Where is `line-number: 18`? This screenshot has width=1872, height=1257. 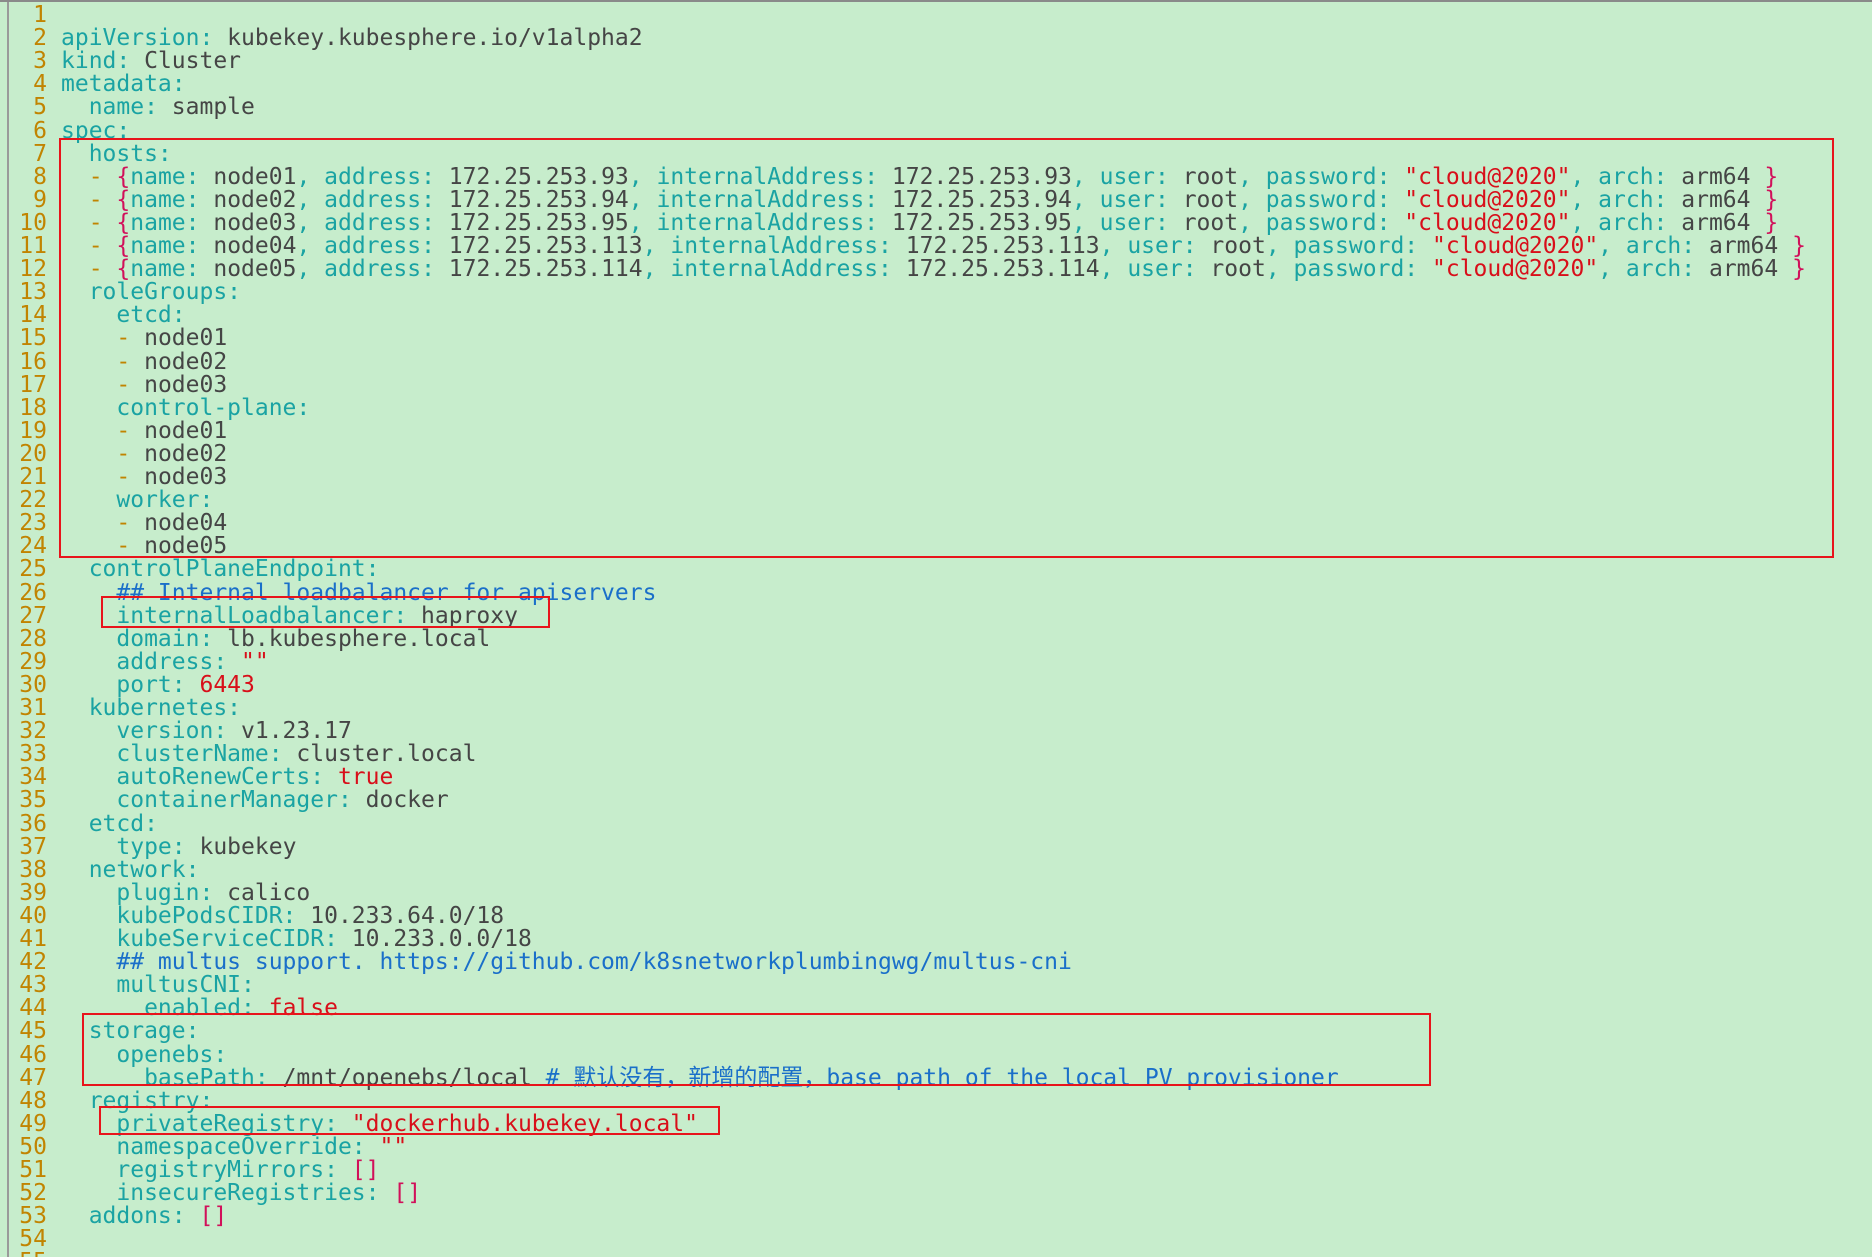
line-number: 18 is located at coordinates (33, 407).